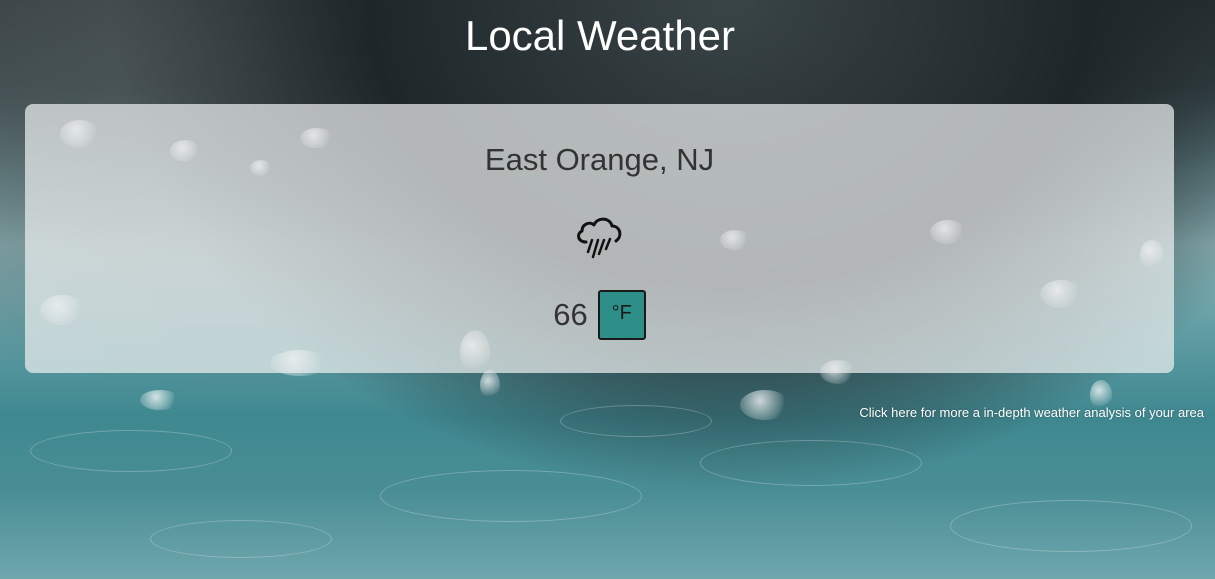  I want to click on rain-cloud-icon, so click(599, 238).